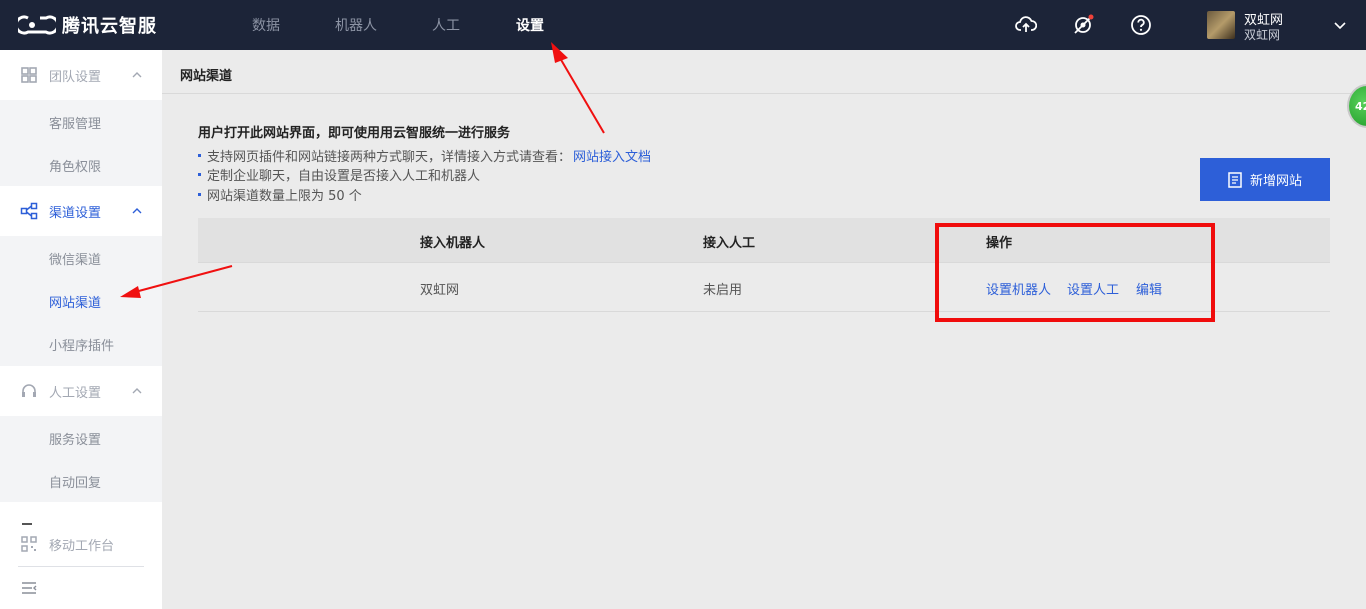  Describe the element at coordinates (284, 196) in the screenshot. I see `bullet-text: 网站渠道数量上限为 50 个` at that location.